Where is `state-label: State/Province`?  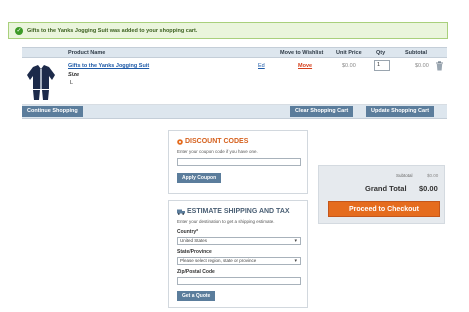 state-label: State/Province is located at coordinates (194, 252).